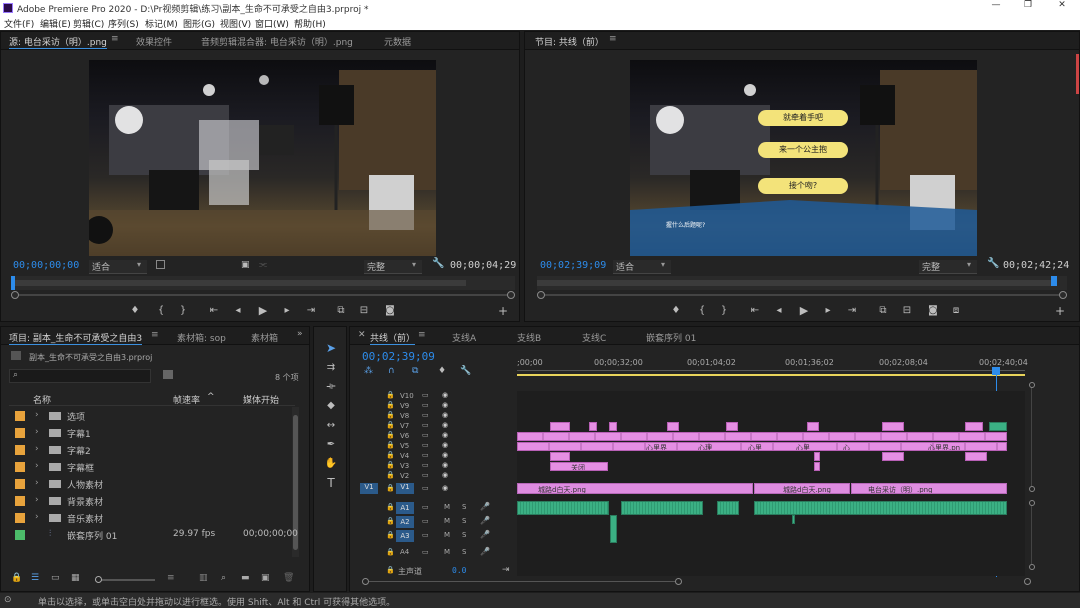  Describe the element at coordinates (214, 311) in the screenshot. I see `go-to-in-icon: ⇤` at that location.